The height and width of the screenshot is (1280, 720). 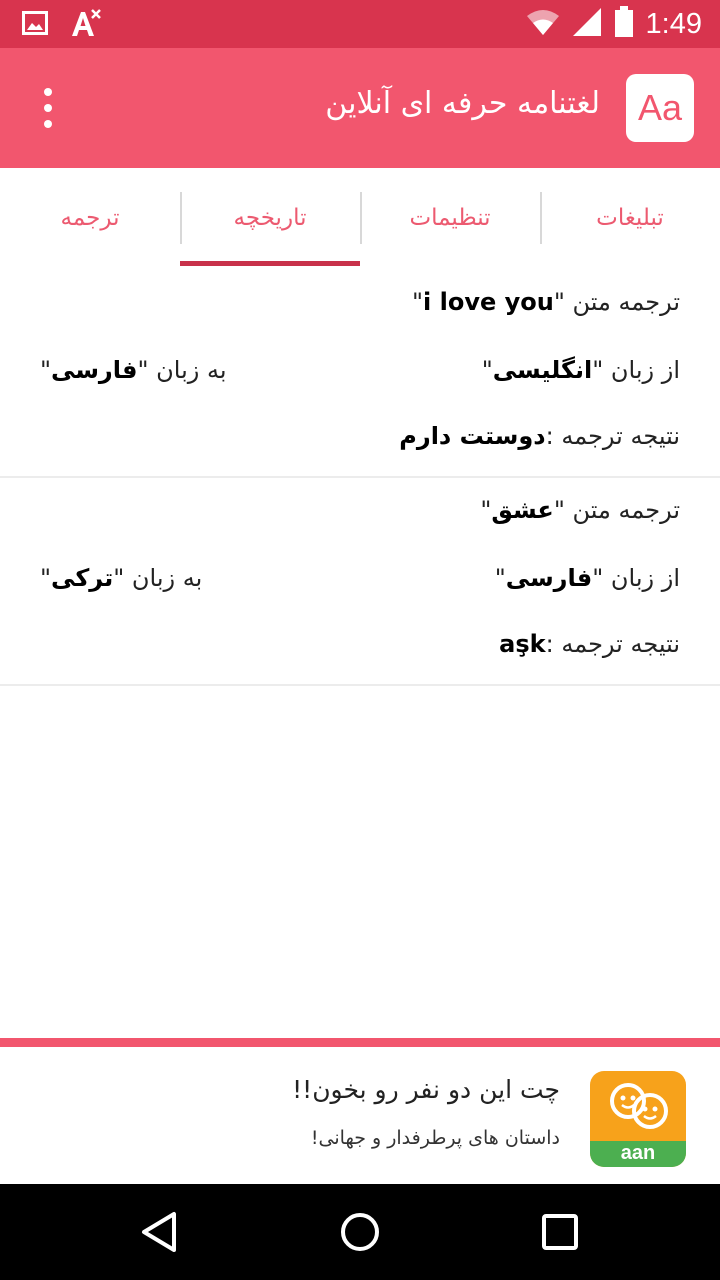 What do you see at coordinates (522, 510) in the screenshot?
I see `source-text: عشق` at bounding box center [522, 510].